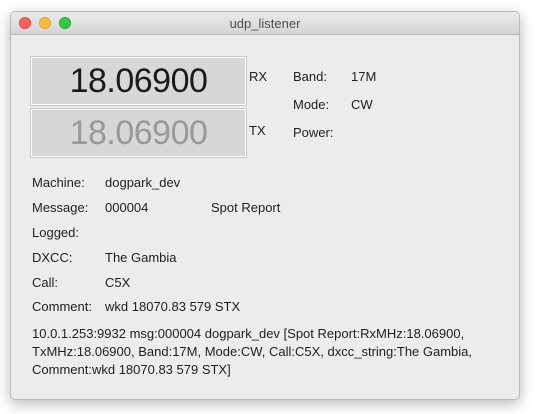  I want to click on band-value: 17M, so click(364, 76).